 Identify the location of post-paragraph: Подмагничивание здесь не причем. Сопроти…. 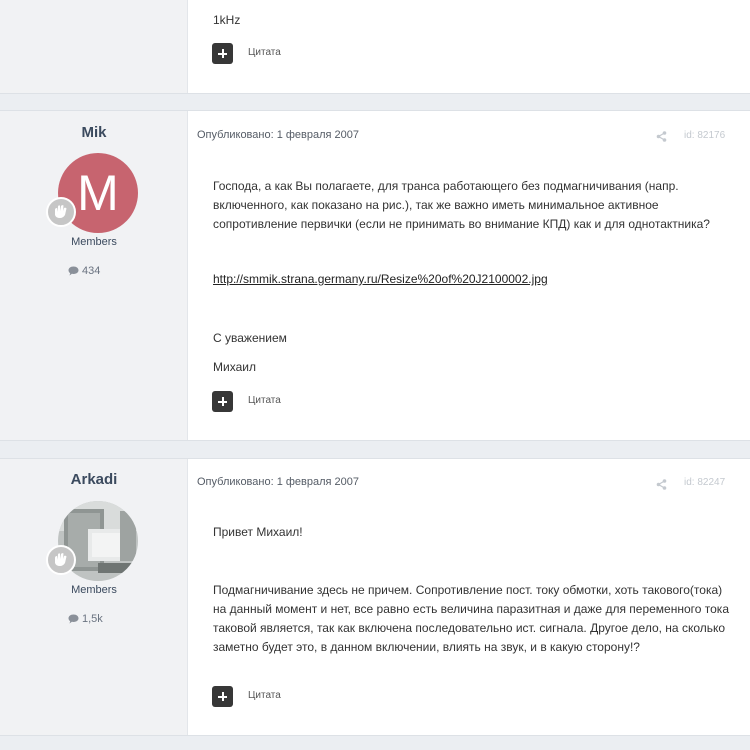
(471, 618).